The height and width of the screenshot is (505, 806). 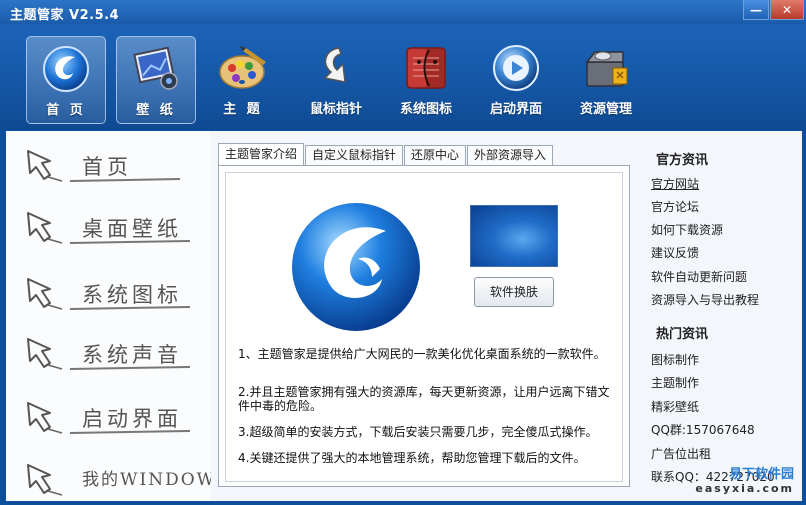 I want to click on change-skin-button: 软件换肤, so click(x=514, y=292).